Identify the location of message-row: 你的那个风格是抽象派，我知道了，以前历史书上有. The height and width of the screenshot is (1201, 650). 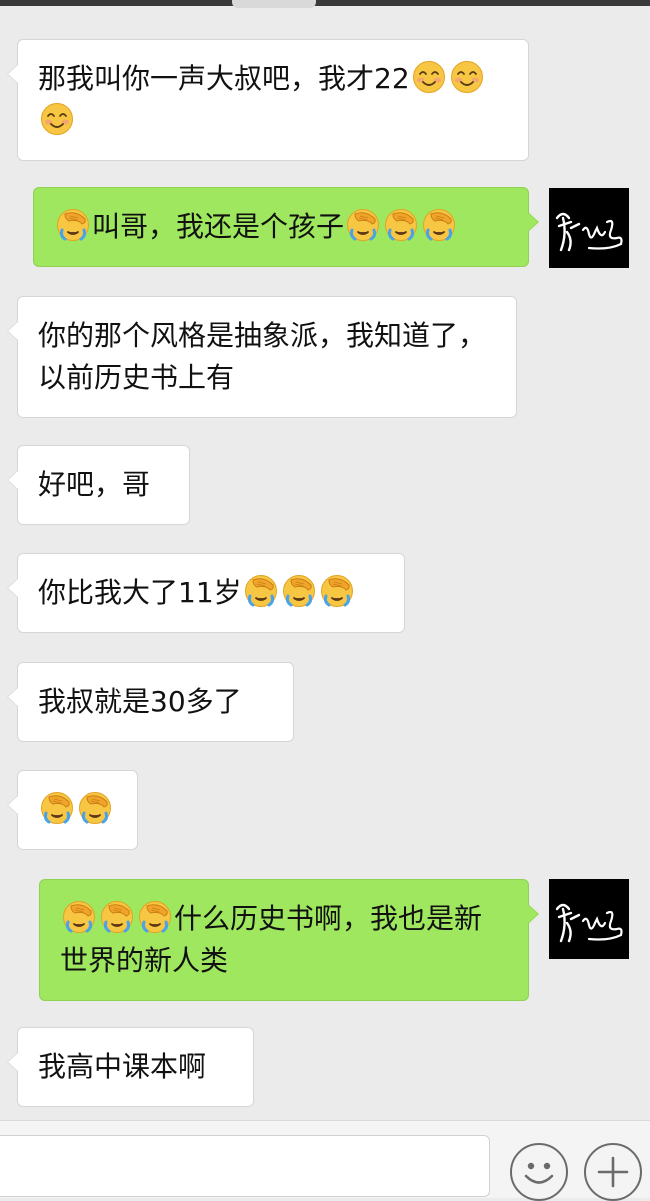
(262, 357).